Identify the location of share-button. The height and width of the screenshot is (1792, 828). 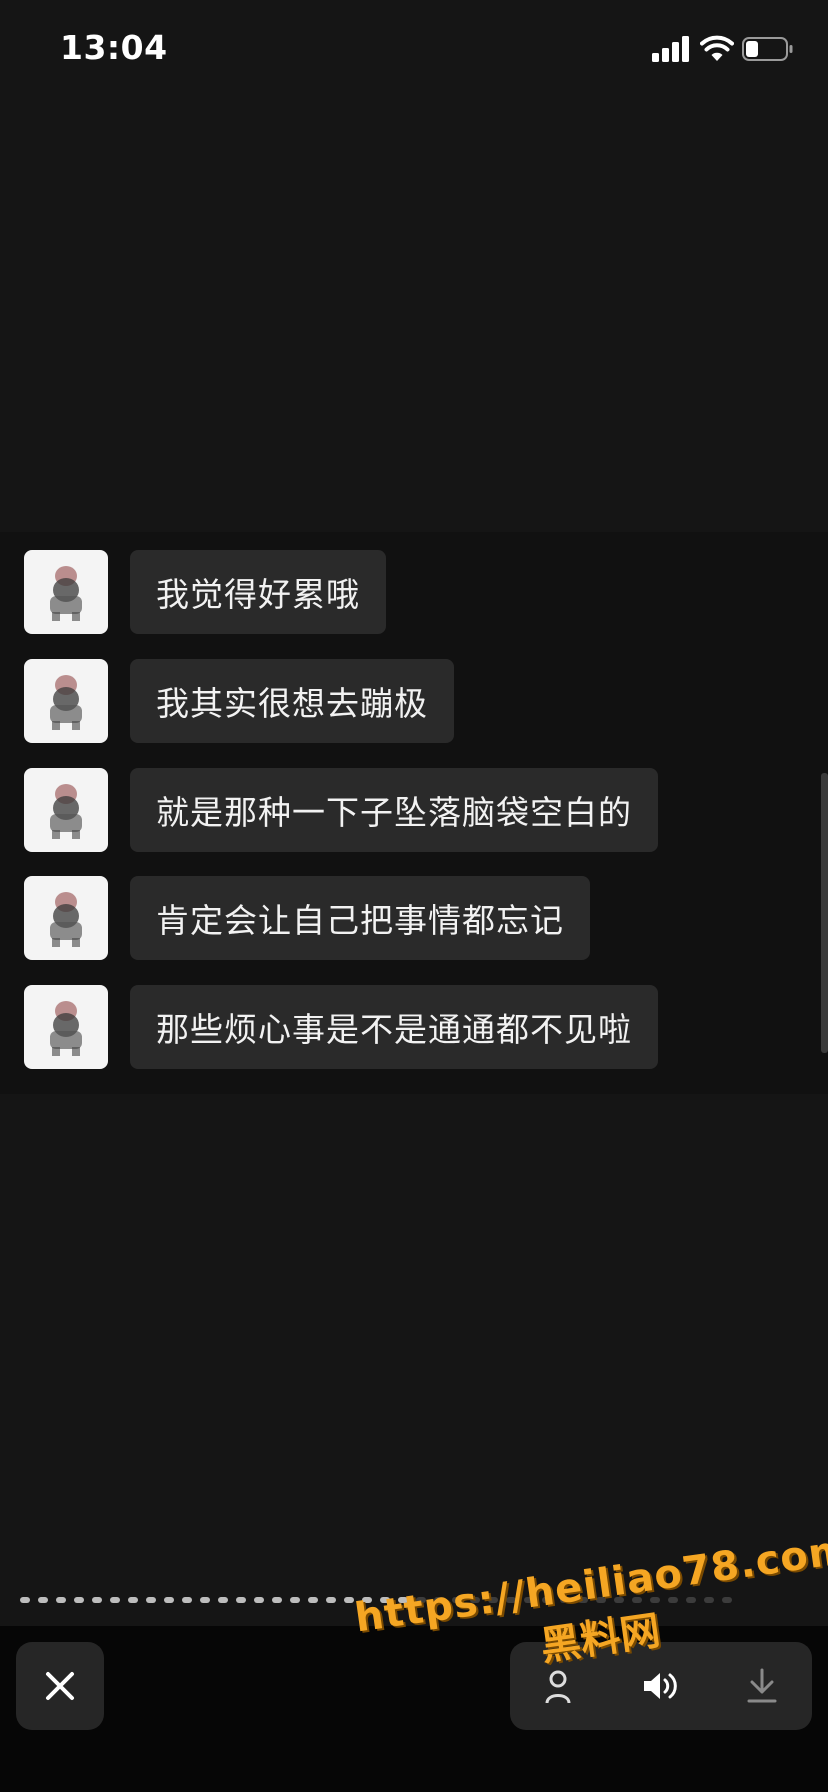
(558, 1686).